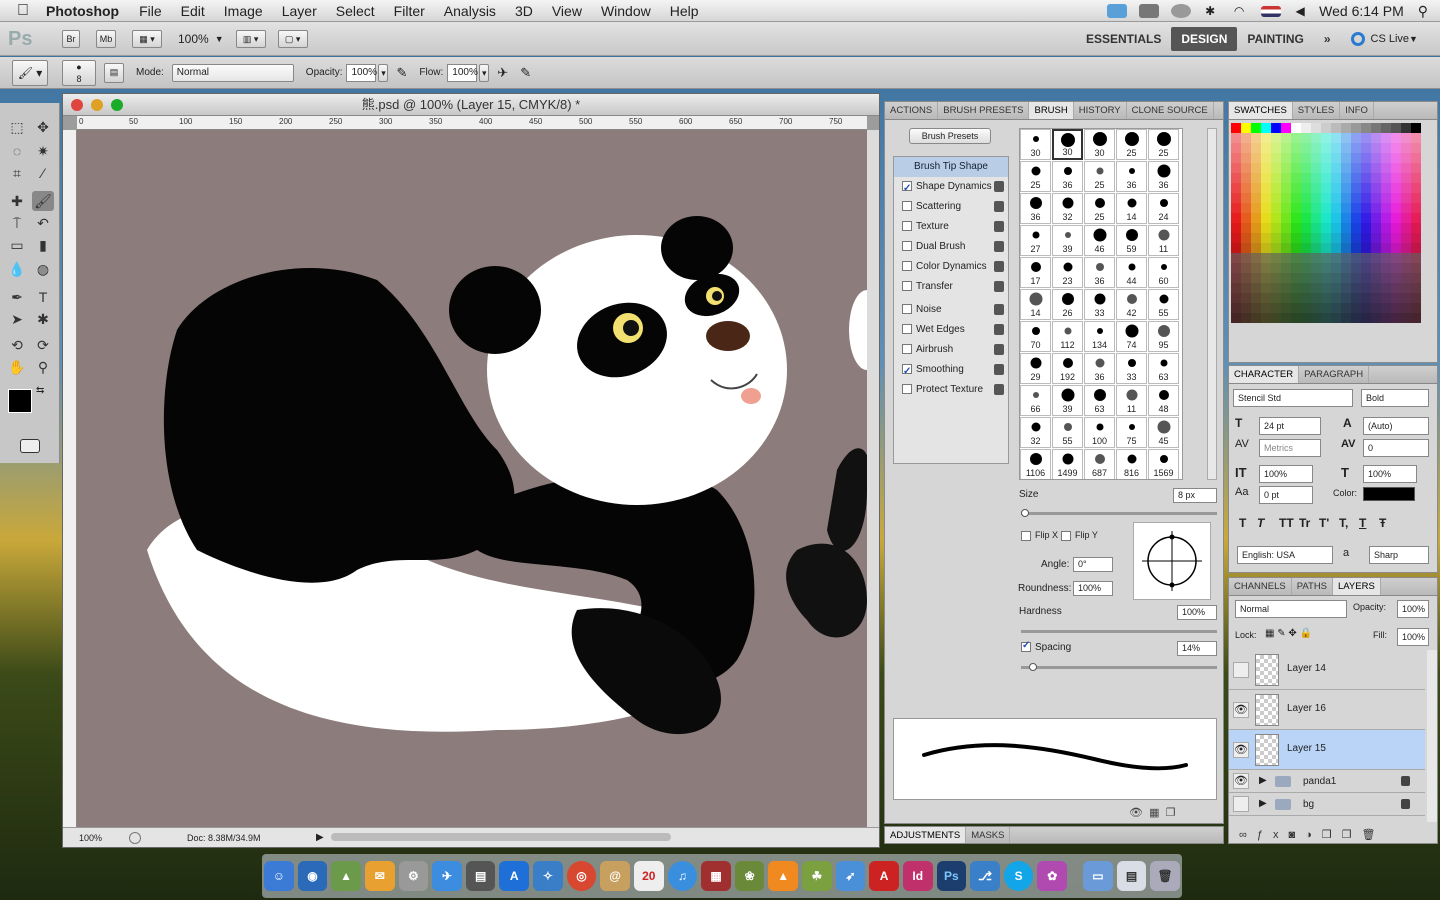  What do you see at coordinates (1119, 513) in the screenshot?
I see `size-slider` at bounding box center [1119, 513].